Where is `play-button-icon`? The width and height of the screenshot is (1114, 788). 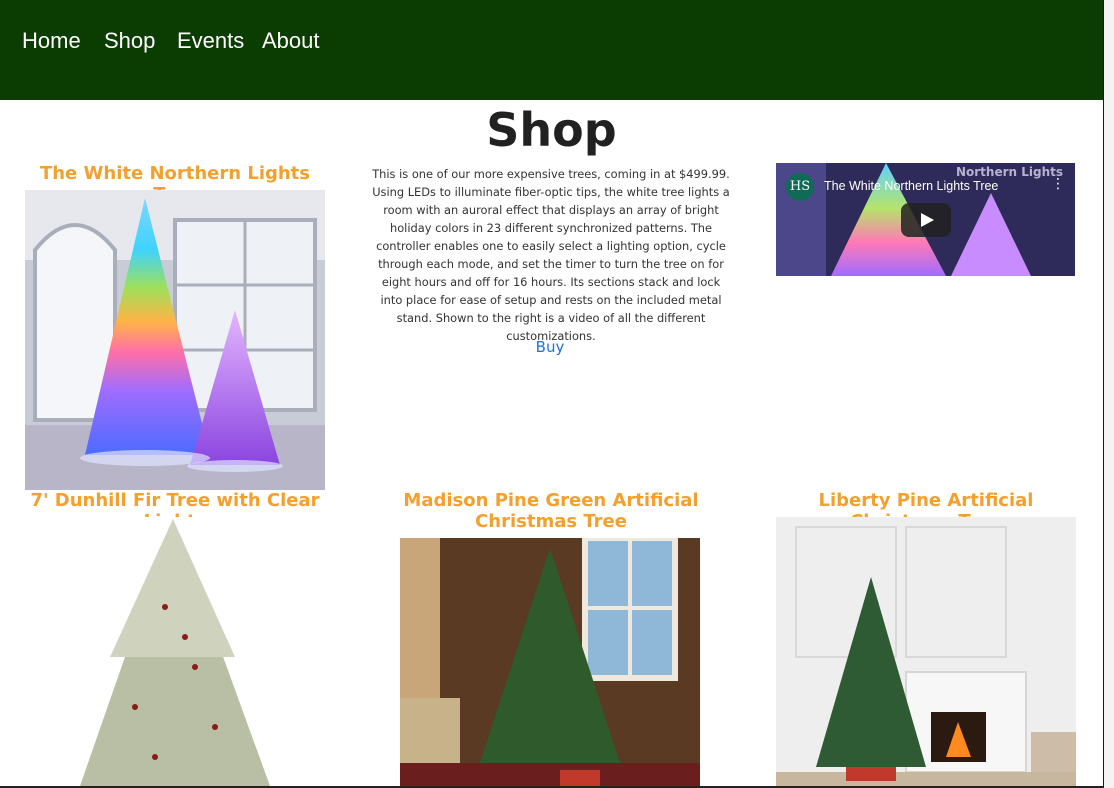
play-button-icon is located at coordinates (926, 220).